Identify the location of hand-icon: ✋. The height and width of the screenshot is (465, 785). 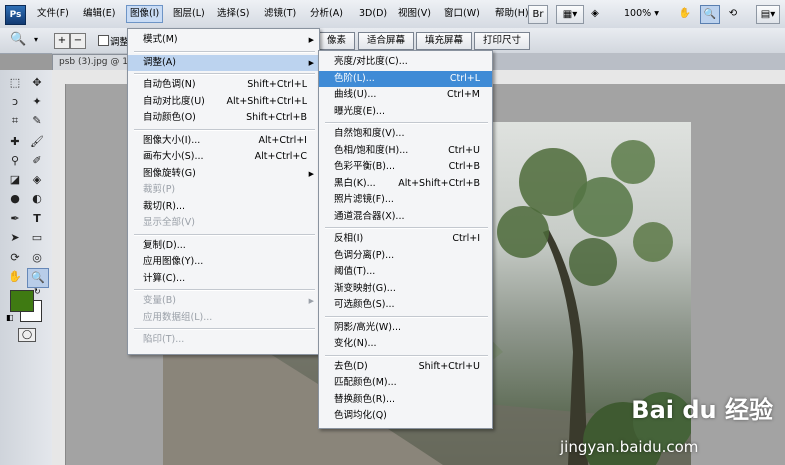
(685, 13).